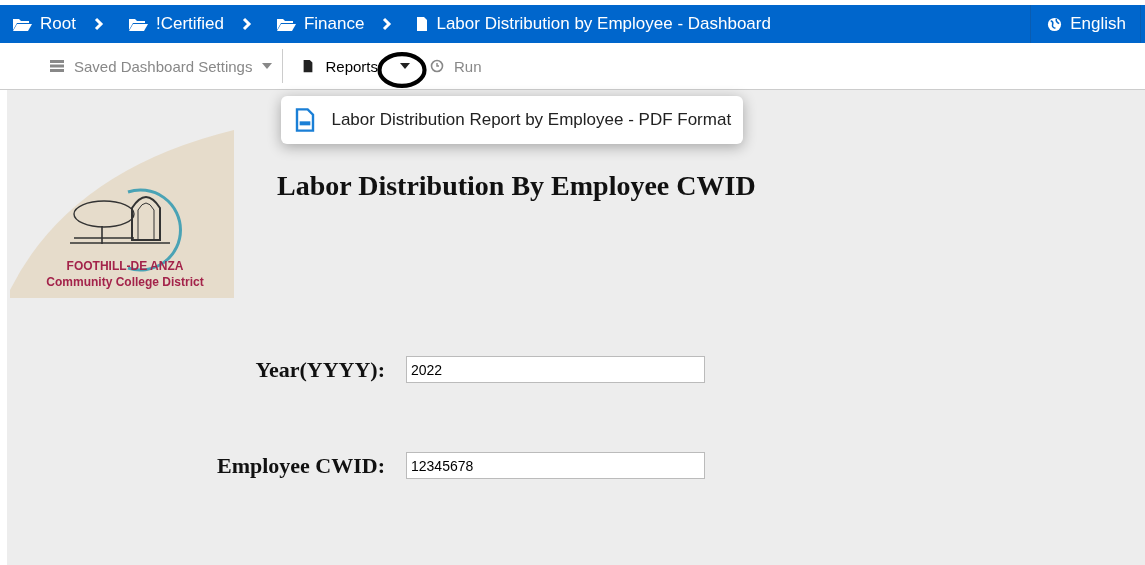 This screenshot has width=1145, height=565. Describe the element at coordinates (305, 119) in the screenshot. I see `file-icon` at that location.